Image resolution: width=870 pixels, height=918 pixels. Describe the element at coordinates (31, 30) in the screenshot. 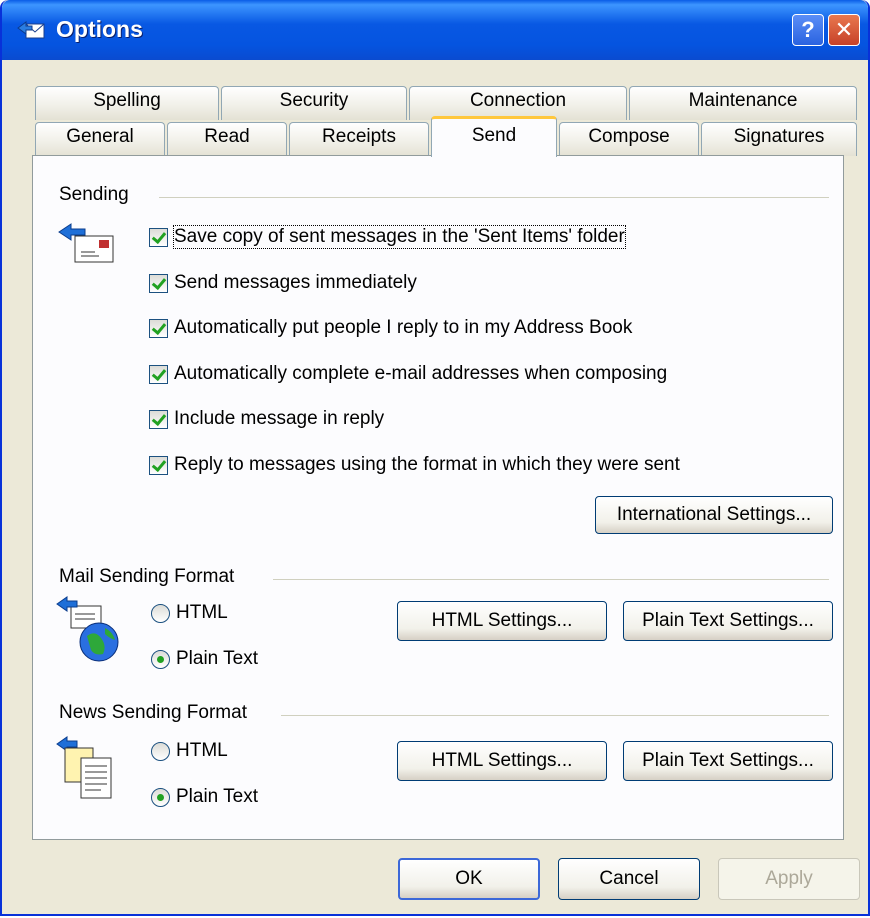

I see `outlook-express-icon` at that location.